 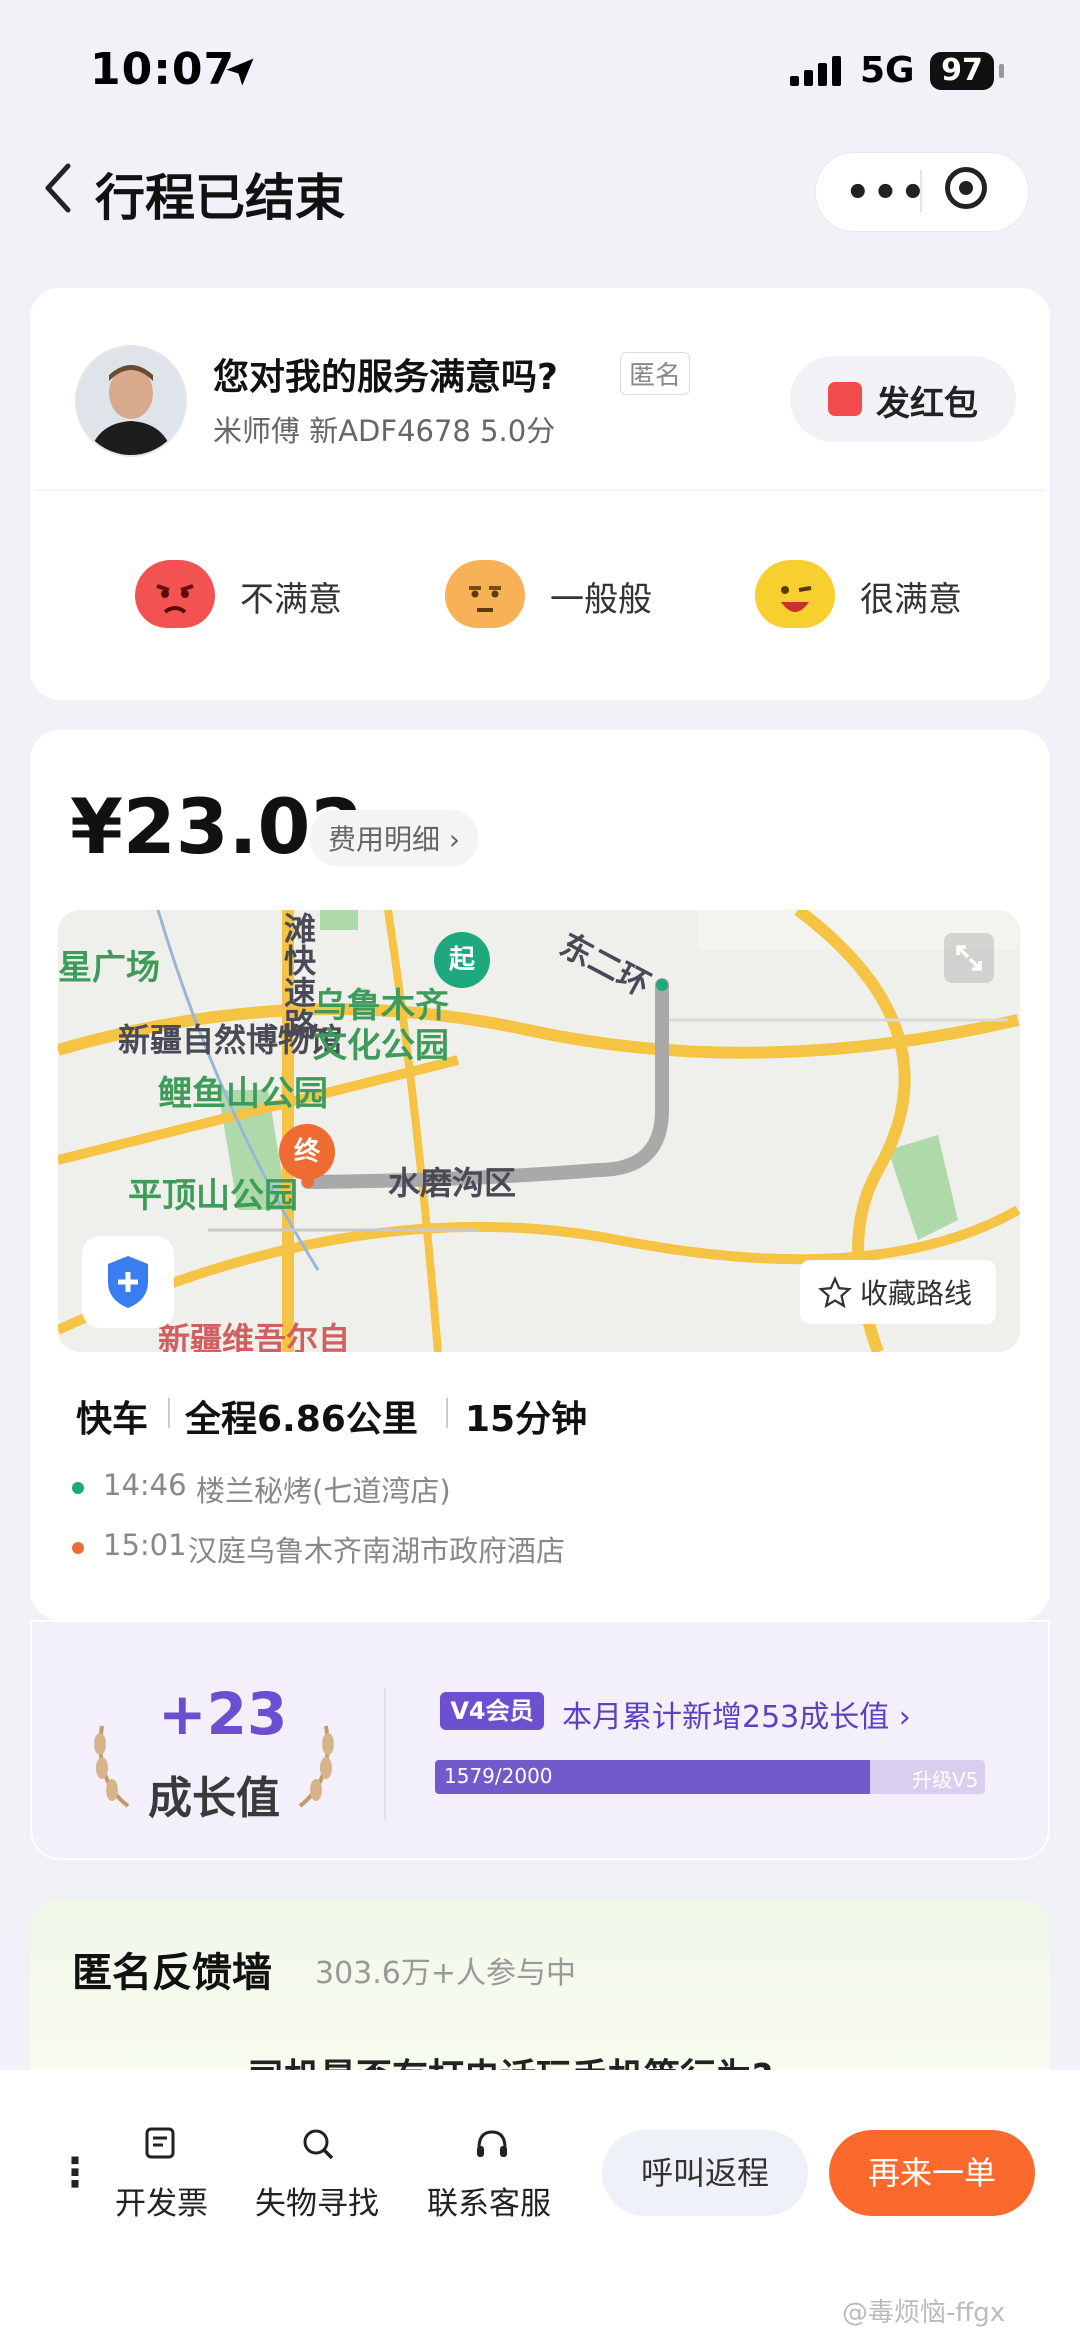 I want to click on trip-duration: 15分钟, so click(x=526, y=1419).